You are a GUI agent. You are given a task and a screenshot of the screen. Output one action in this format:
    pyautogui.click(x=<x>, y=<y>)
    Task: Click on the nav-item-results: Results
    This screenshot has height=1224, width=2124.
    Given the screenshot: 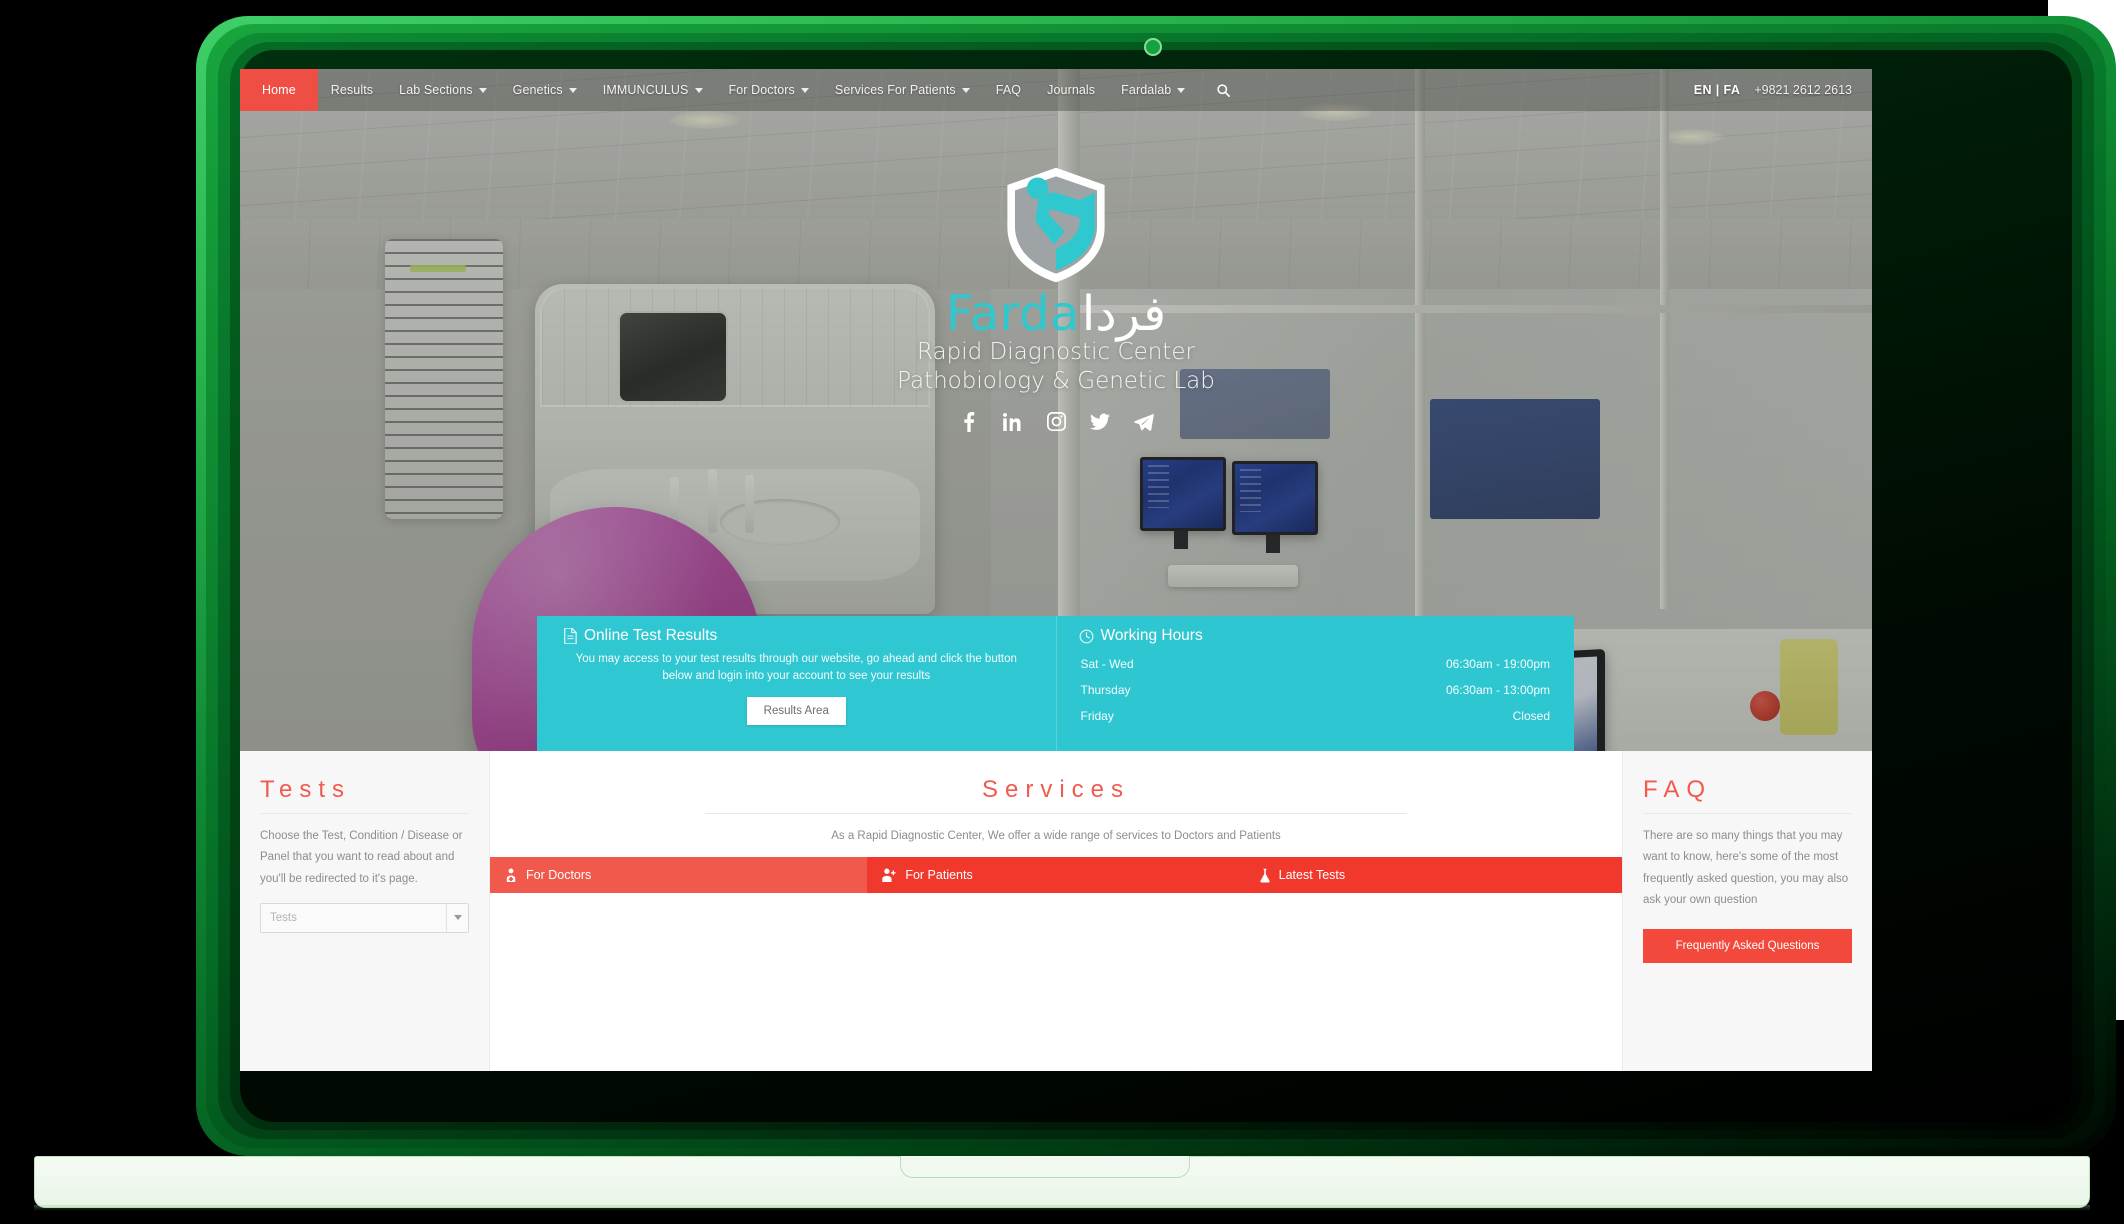 What is the action you would take?
    pyautogui.click(x=352, y=90)
    